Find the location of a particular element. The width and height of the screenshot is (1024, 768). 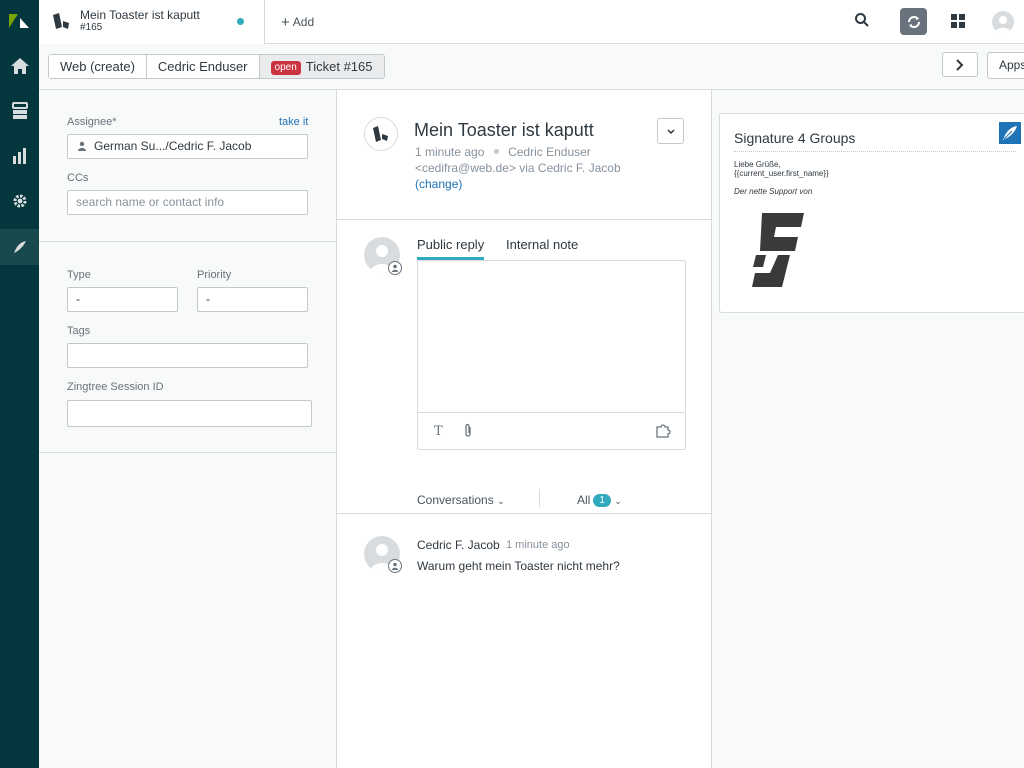

breadcrumb-requester: Cedric Enduser is located at coordinates (203, 66).